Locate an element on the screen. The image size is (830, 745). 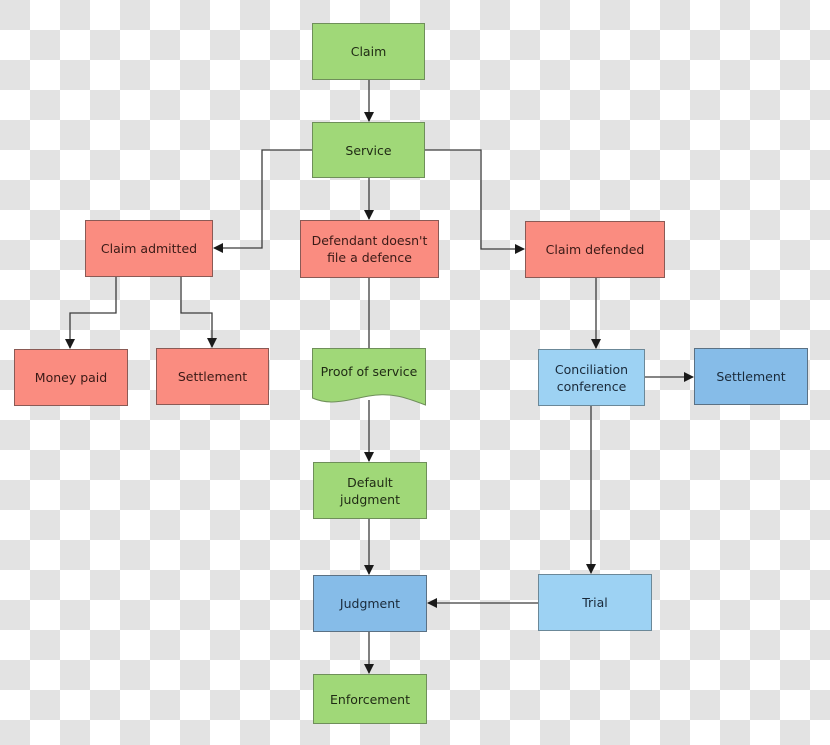
node-label: Trial is located at coordinates (595, 602).